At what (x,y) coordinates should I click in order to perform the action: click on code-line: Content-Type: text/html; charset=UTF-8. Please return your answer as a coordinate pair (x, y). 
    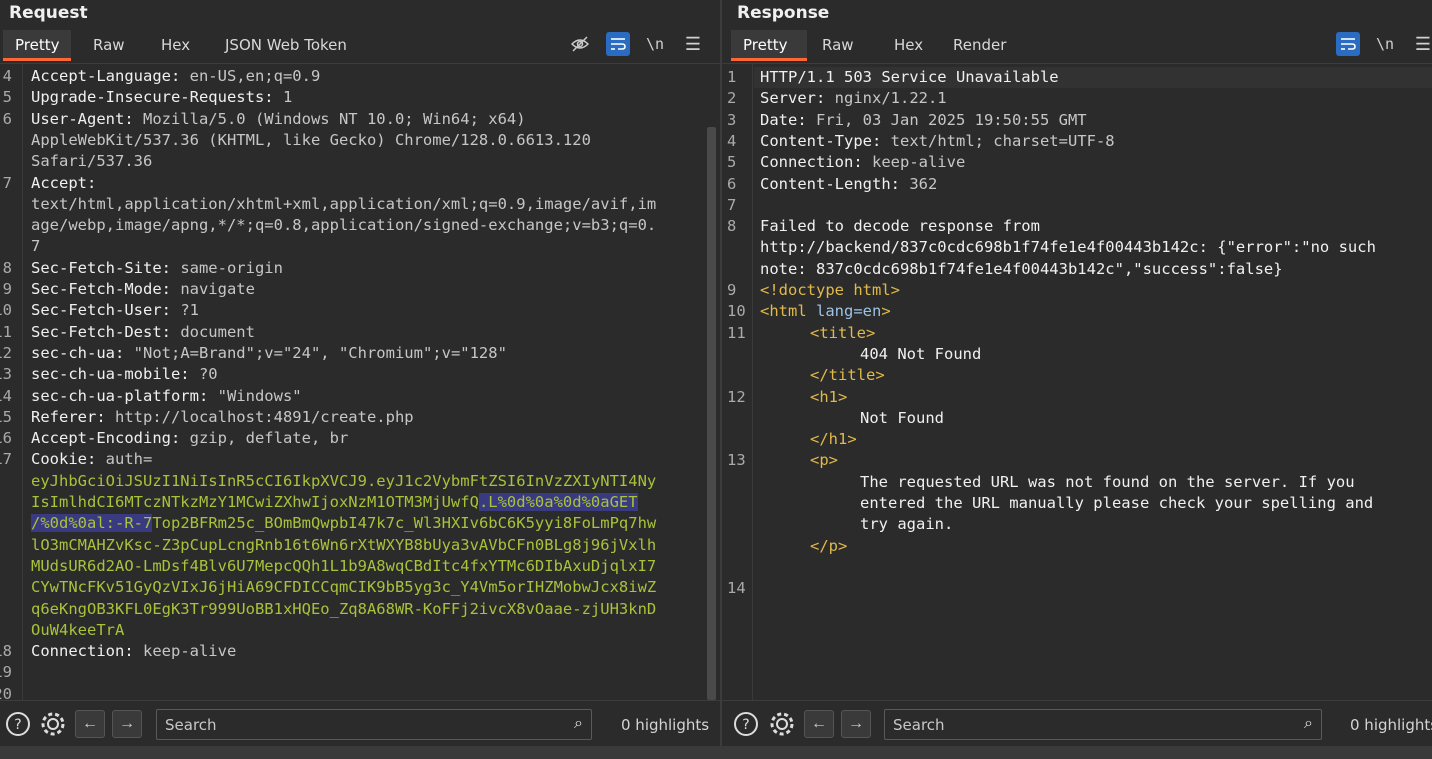
    Looking at the image, I should click on (937, 141).